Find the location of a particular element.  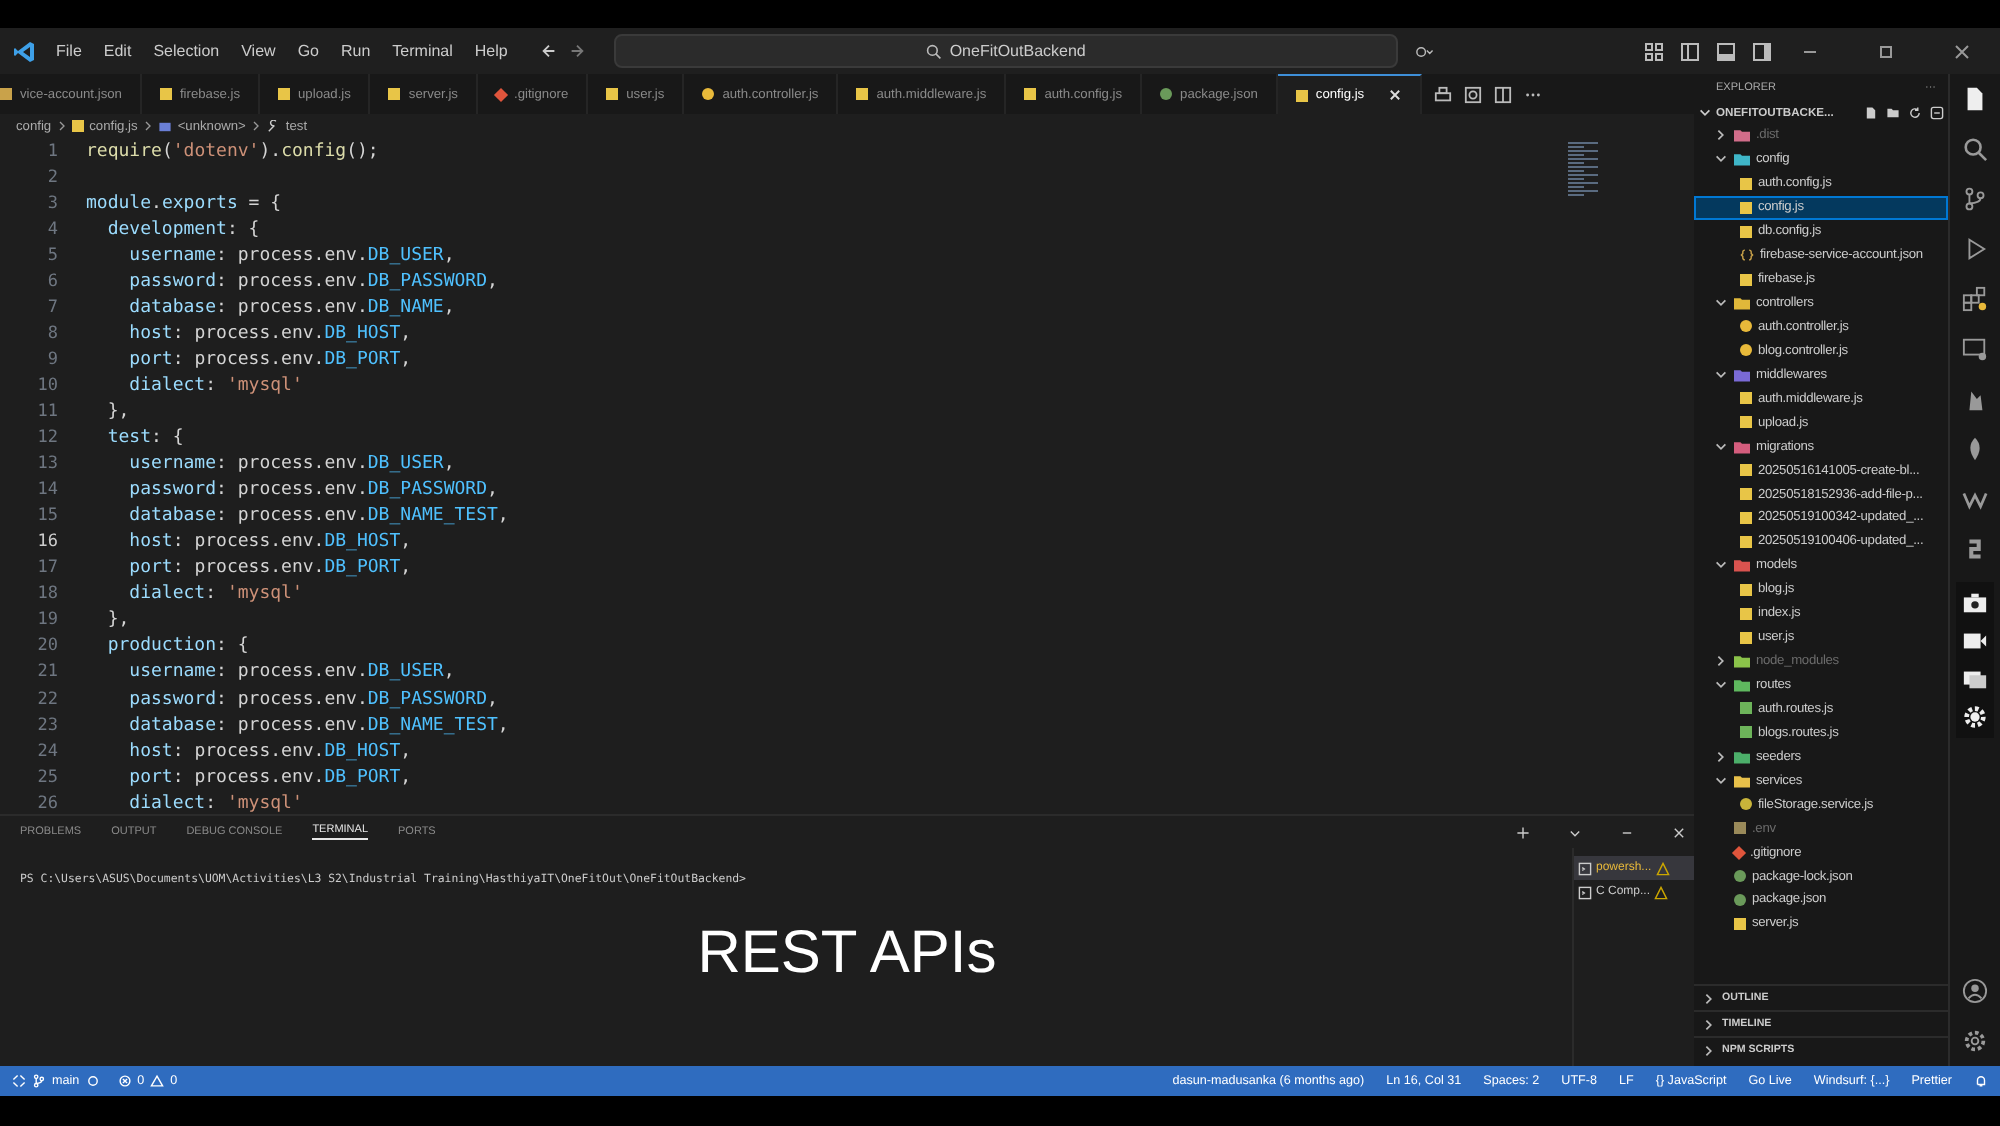

restore-icon is located at coordinates (1886, 51).